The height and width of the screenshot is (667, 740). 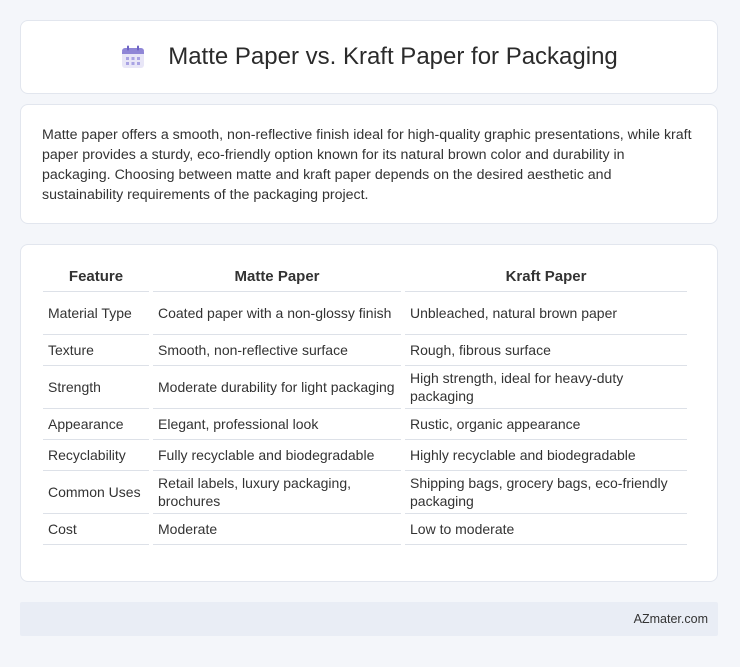 I want to click on matte-cell: Moderate durability for light packaging, so click(x=277, y=387).